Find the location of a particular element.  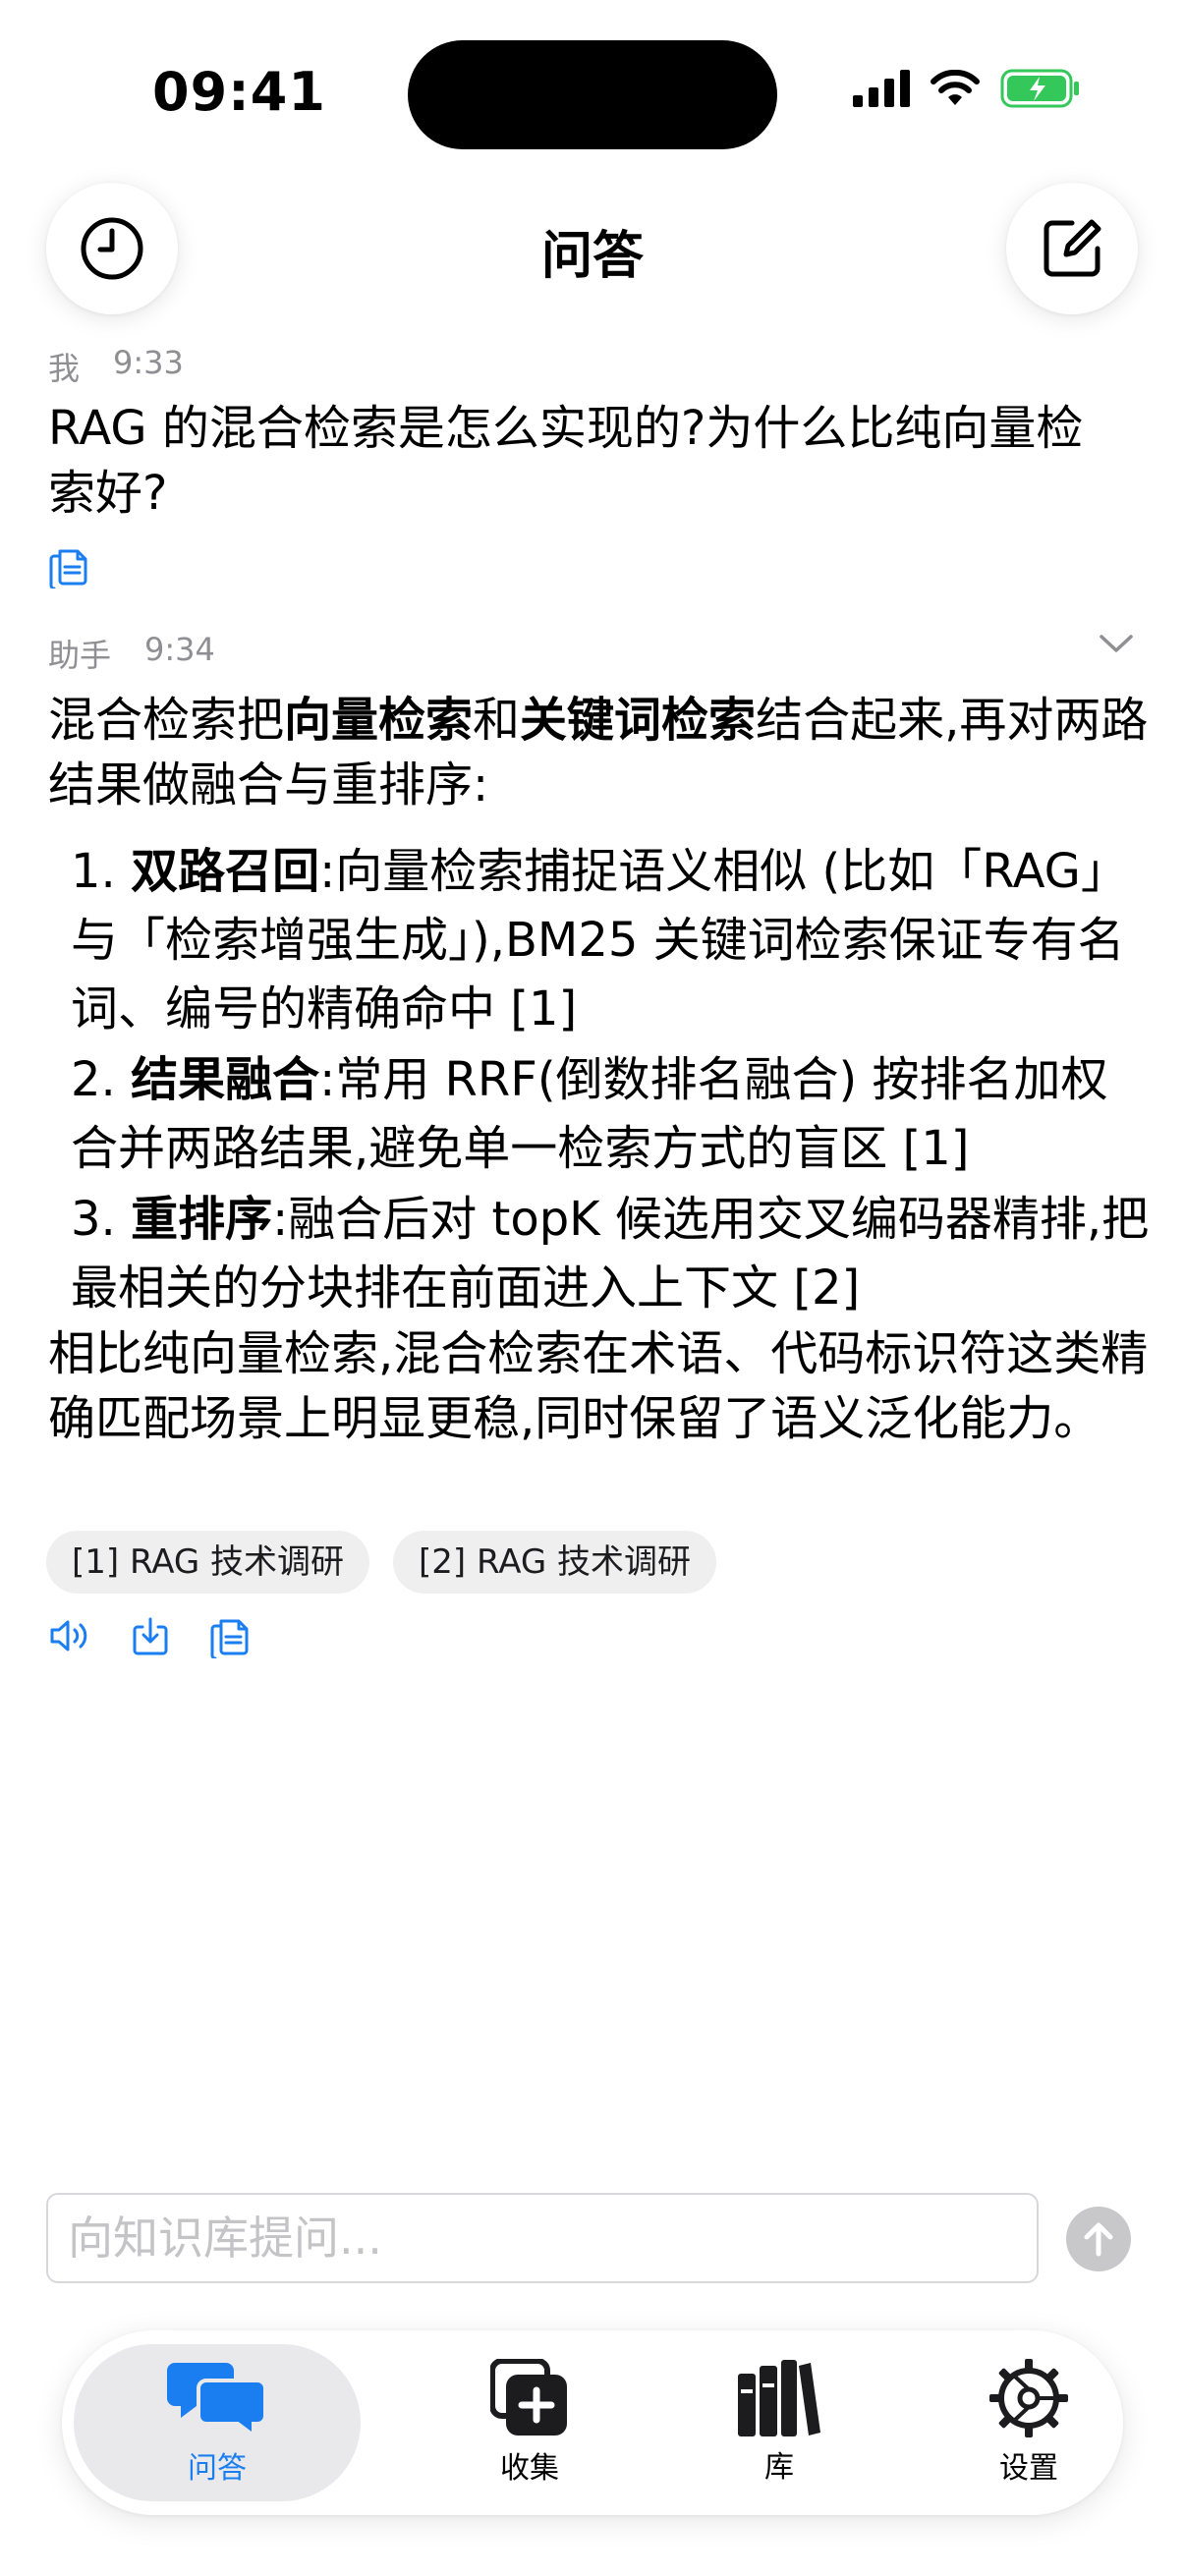

tab-qa-label: 问答 is located at coordinates (217, 2468).